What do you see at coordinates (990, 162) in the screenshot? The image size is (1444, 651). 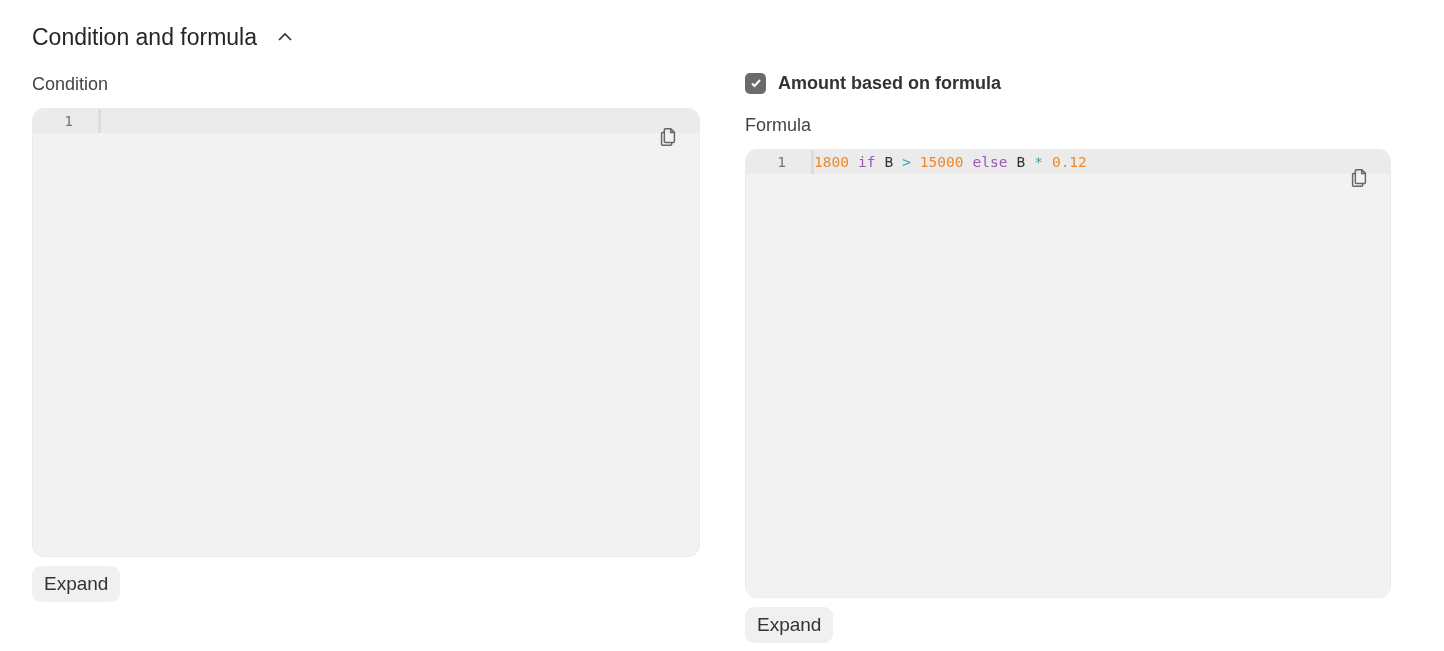 I see `code-token: else` at bounding box center [990, 162].